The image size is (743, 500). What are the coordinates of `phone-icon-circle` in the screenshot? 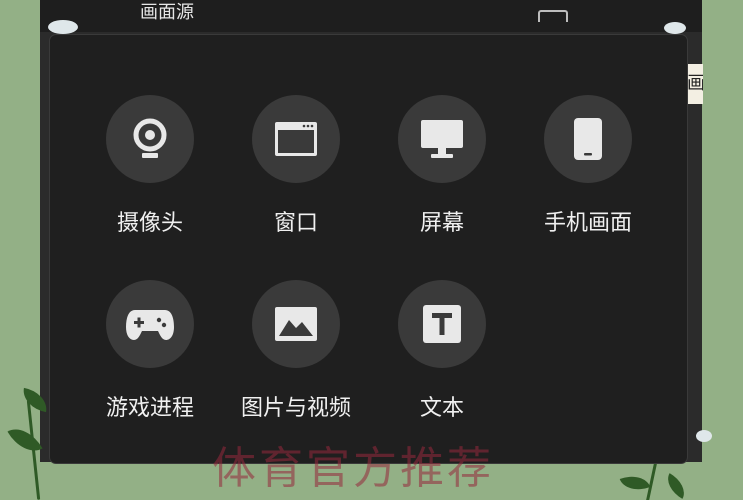 It's located at (588, 139).